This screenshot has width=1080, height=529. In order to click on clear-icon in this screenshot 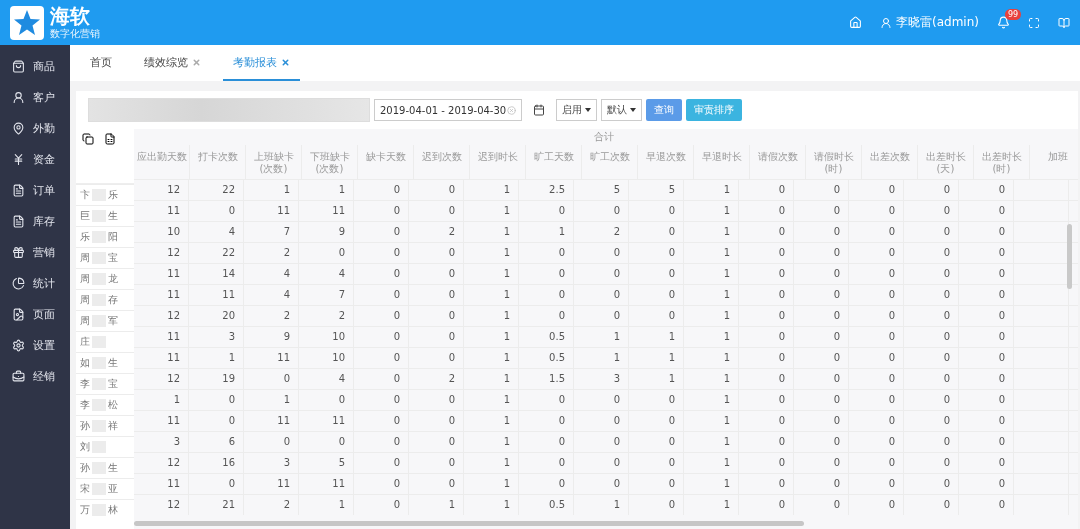, I will do `click(511, 110)`.